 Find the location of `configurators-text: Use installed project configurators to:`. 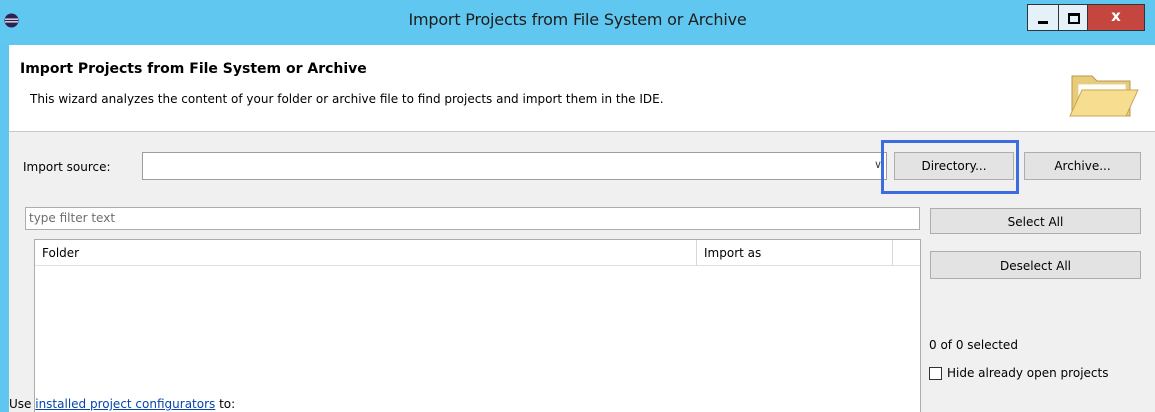

configurators-text: Use installed project configurators to: is located at coordinates (122, 404).